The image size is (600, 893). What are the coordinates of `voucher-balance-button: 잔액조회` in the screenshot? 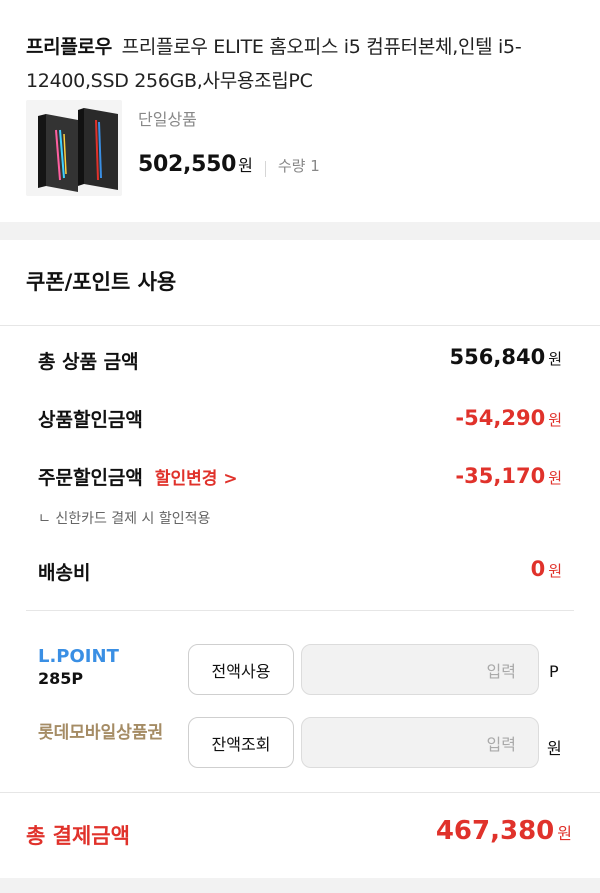 It's located at (241, 742).